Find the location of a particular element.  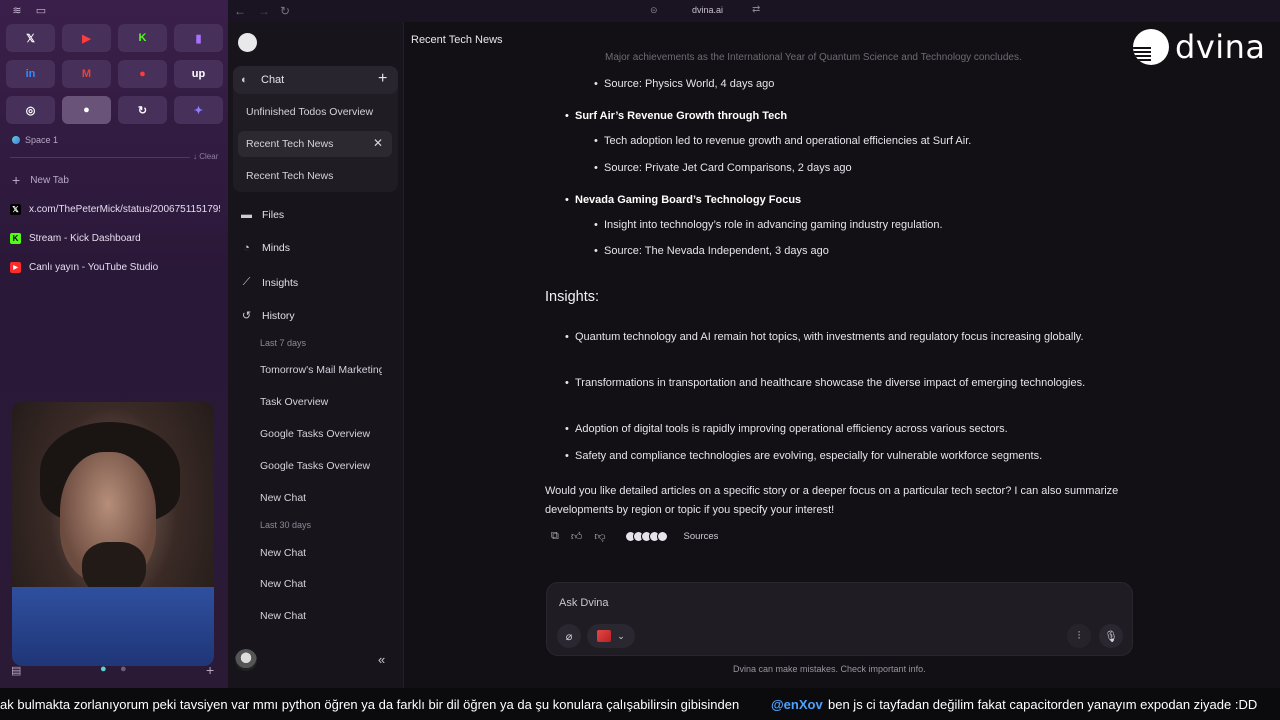

dvina-icon: ● is located at coordinates (86, 110).